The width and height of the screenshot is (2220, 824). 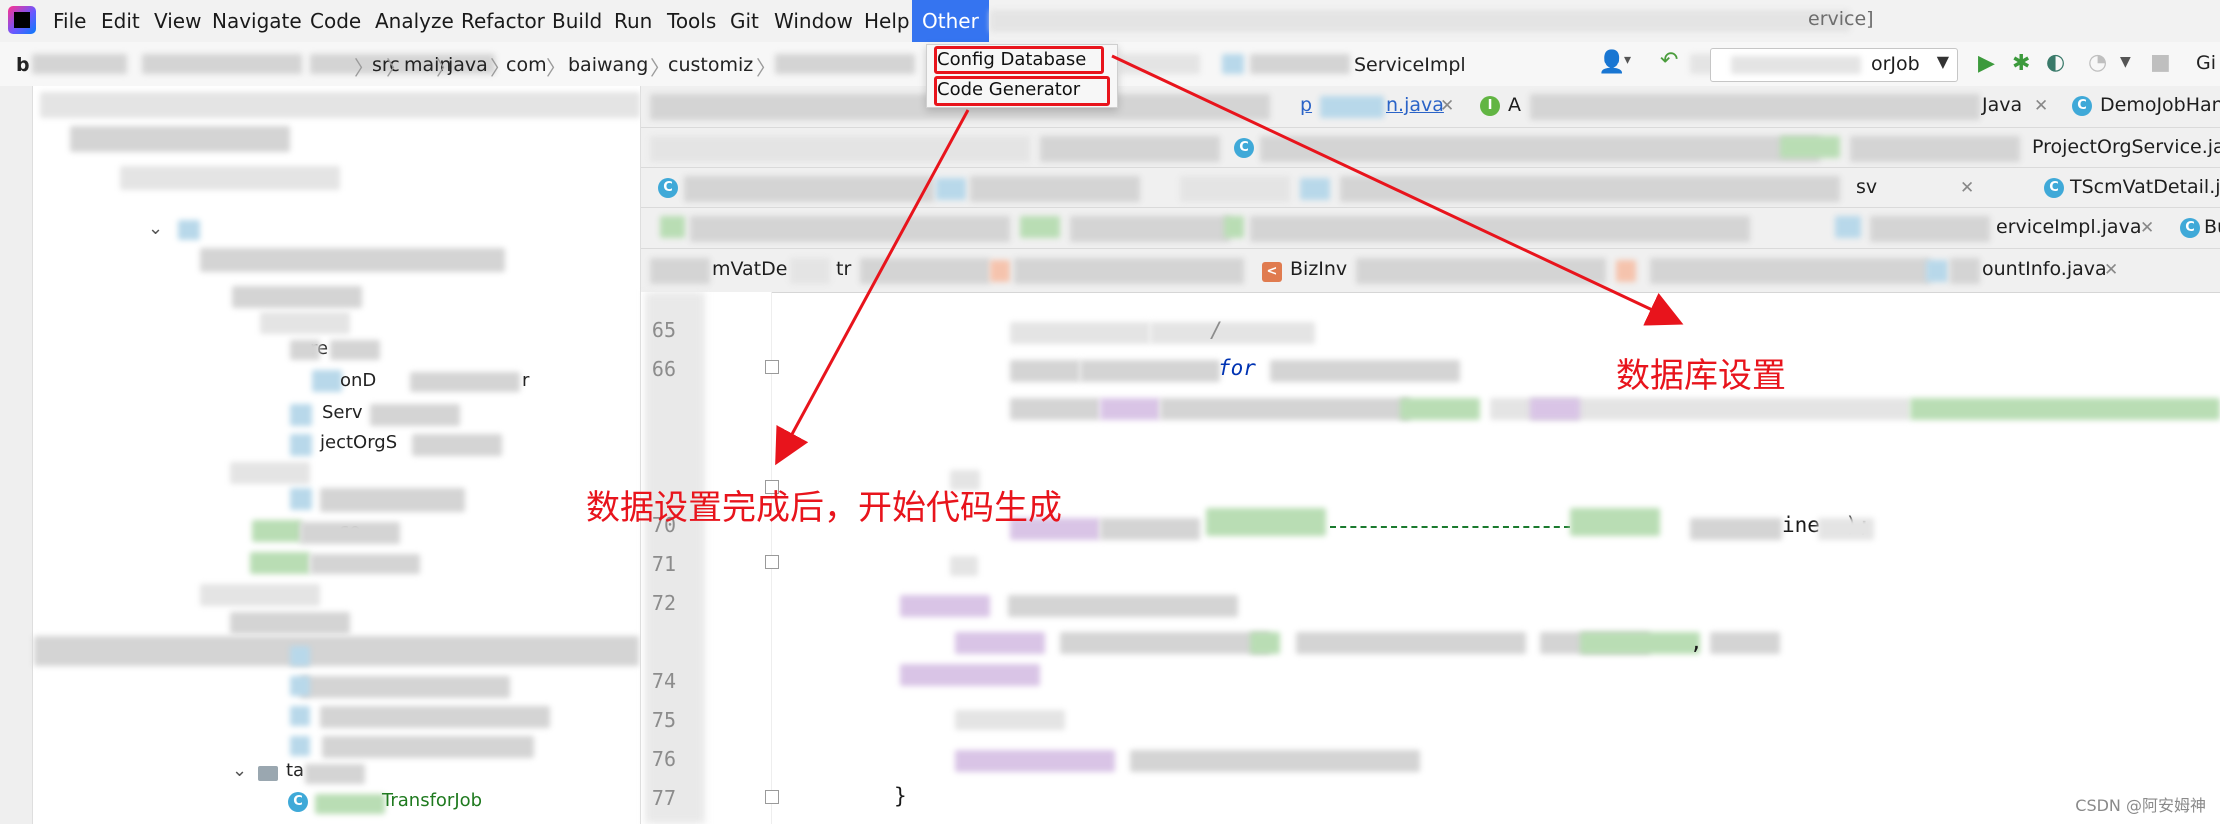 I want to click on watermark: CSDN @阿安姆神, so click(x=2140, y=805).